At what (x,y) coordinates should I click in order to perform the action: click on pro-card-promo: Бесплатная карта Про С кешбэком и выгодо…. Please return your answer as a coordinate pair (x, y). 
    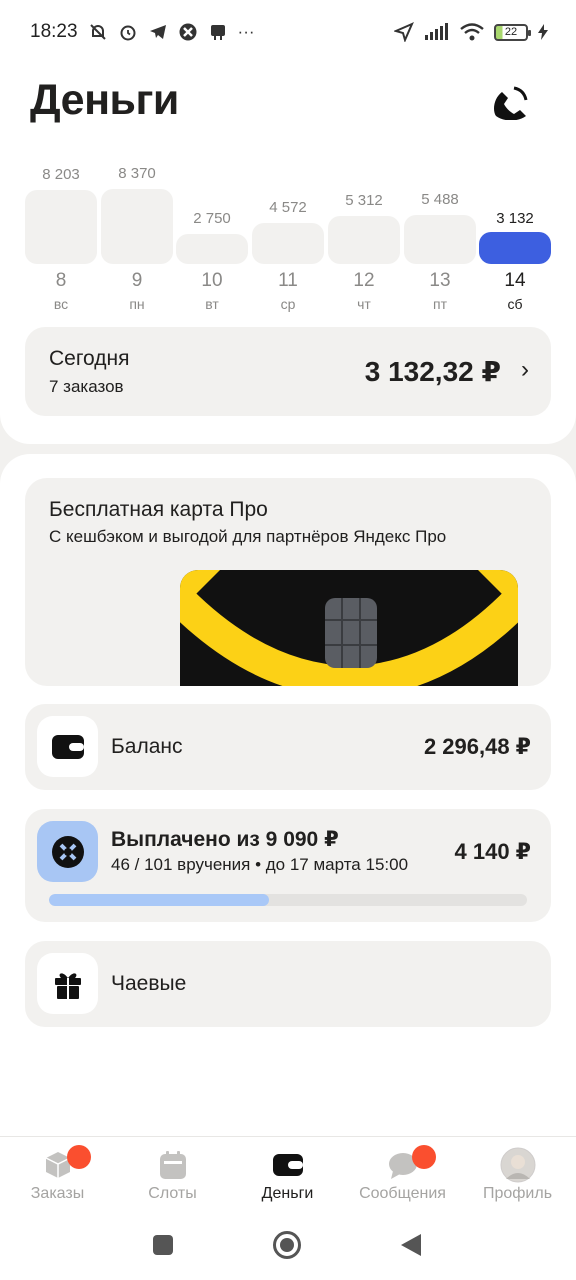
    Looking at the image, I should click on (288, 582).